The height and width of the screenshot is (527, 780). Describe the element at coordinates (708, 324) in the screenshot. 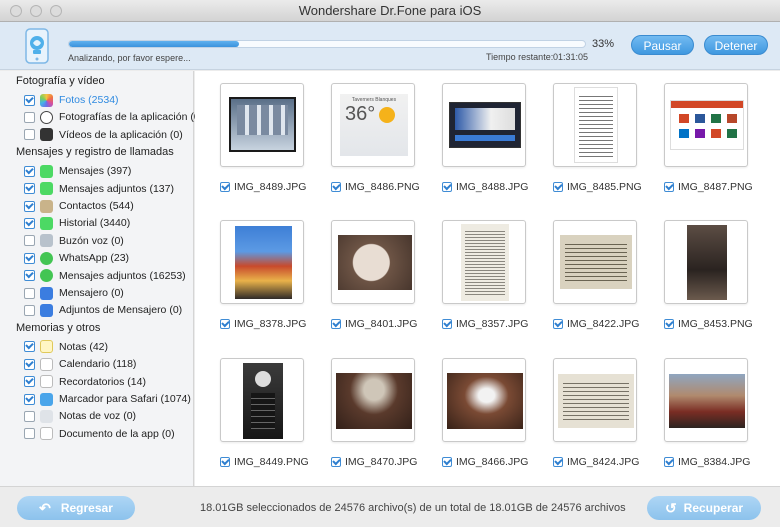

I see `photo-caption: IMG_8453.PNG` at that location.